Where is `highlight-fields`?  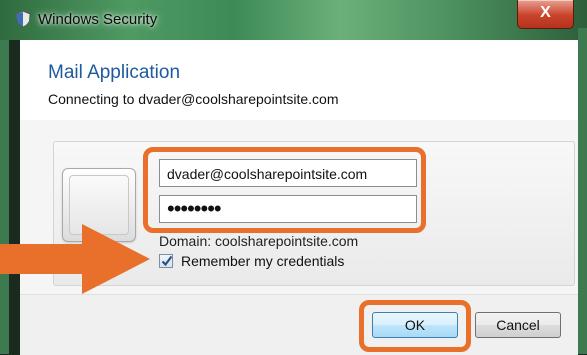 highlight-fields is located at coordinates (284, 190).